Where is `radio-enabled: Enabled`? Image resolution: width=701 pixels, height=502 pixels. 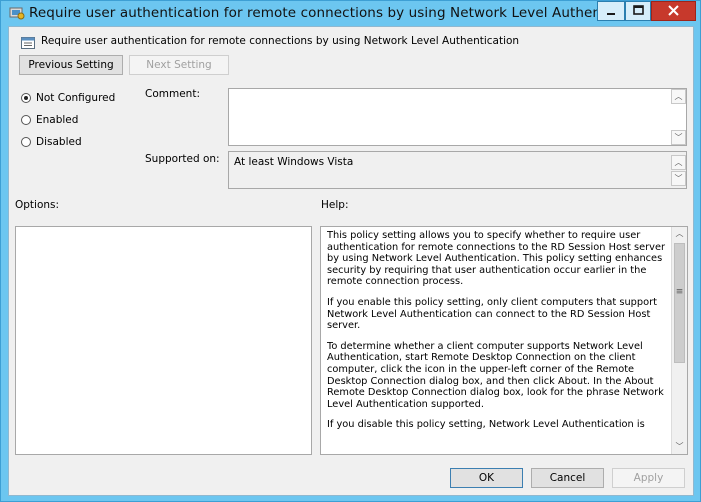 radio-enabled: Enabled is located at coordinates (49, 120).